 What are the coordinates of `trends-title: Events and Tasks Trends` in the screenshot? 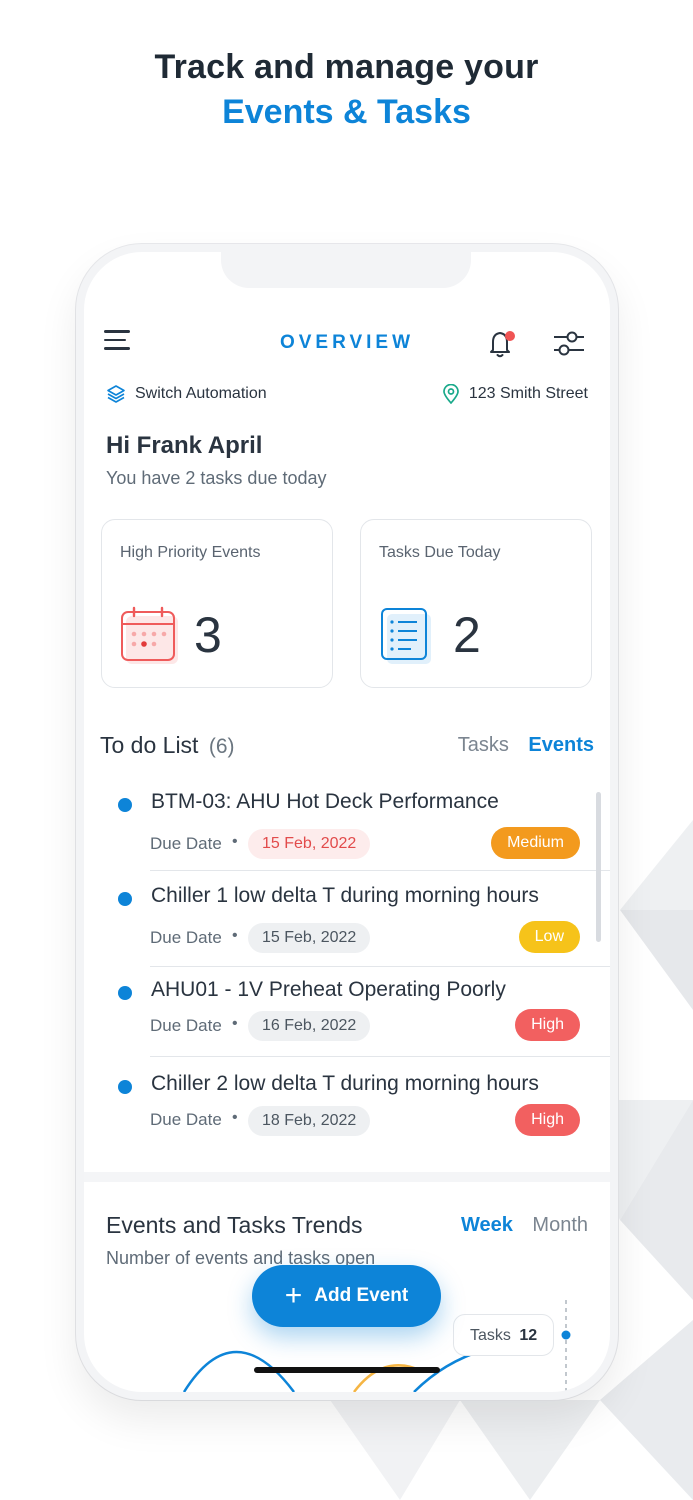 It's located at (234, 1225).